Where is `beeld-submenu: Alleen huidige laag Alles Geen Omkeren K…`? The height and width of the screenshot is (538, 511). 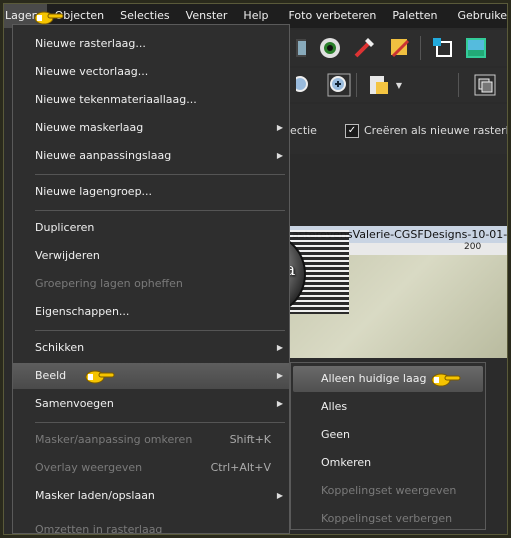
beeld-submenu: Alleen huidige laag Alles Geen Omkeren K… is located at coordinates (388, 446).